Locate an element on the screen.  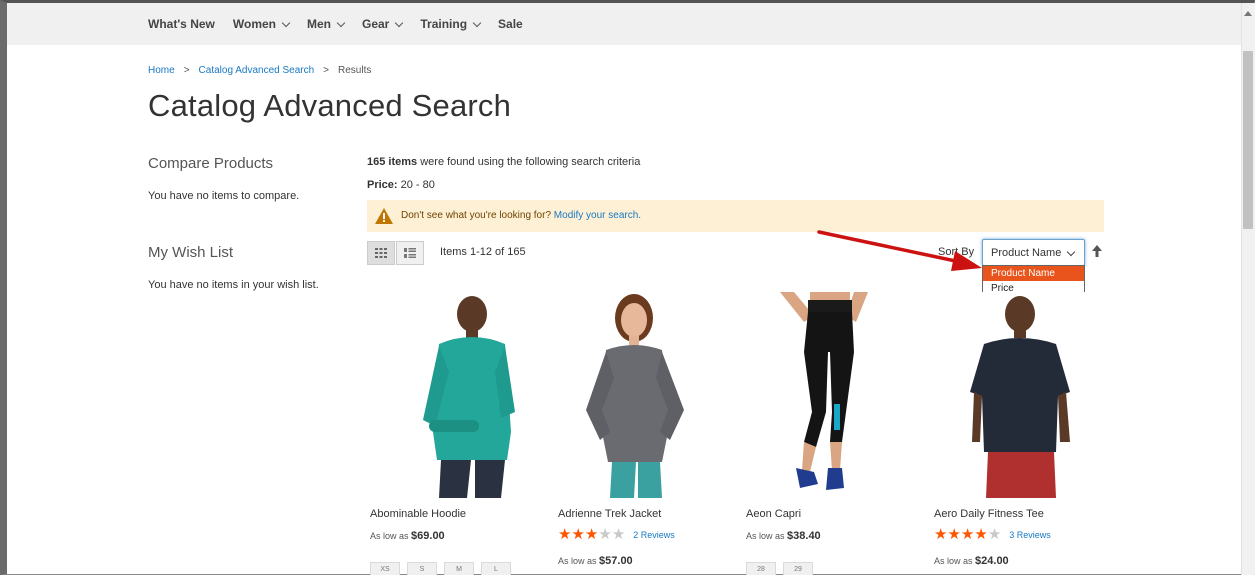
nav-gear: Gear is located at coordinates (383, 24).